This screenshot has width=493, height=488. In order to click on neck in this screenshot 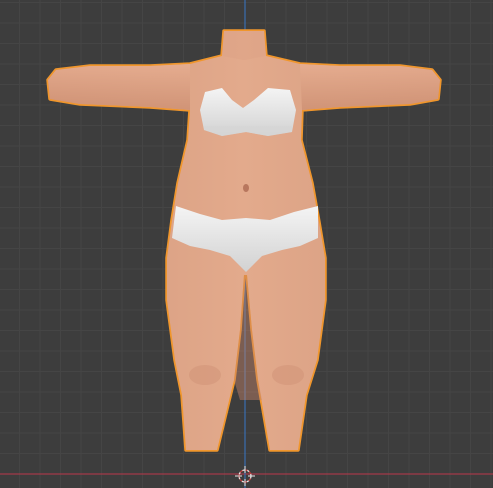, I will do `click(244, 45)`.